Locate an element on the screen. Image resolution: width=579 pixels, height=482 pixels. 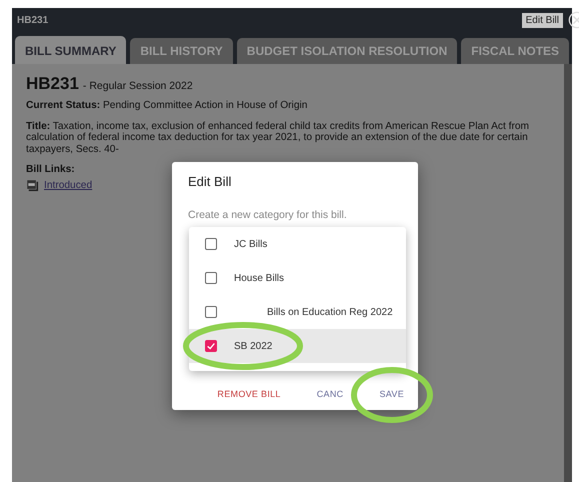
bill-links-label: Bill Links: is located at coordinates (51, 170).